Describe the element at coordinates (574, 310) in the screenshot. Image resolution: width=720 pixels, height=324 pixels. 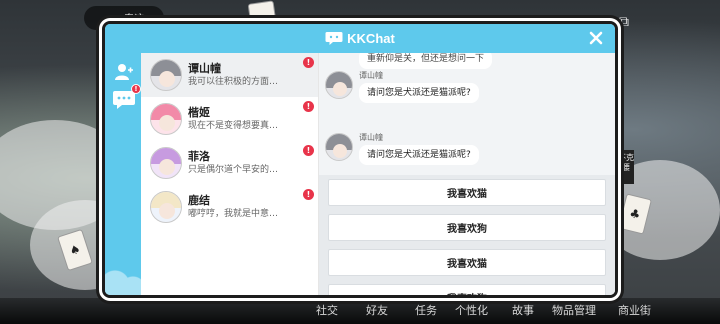
I see `nav-item: 物品管理` at that location.